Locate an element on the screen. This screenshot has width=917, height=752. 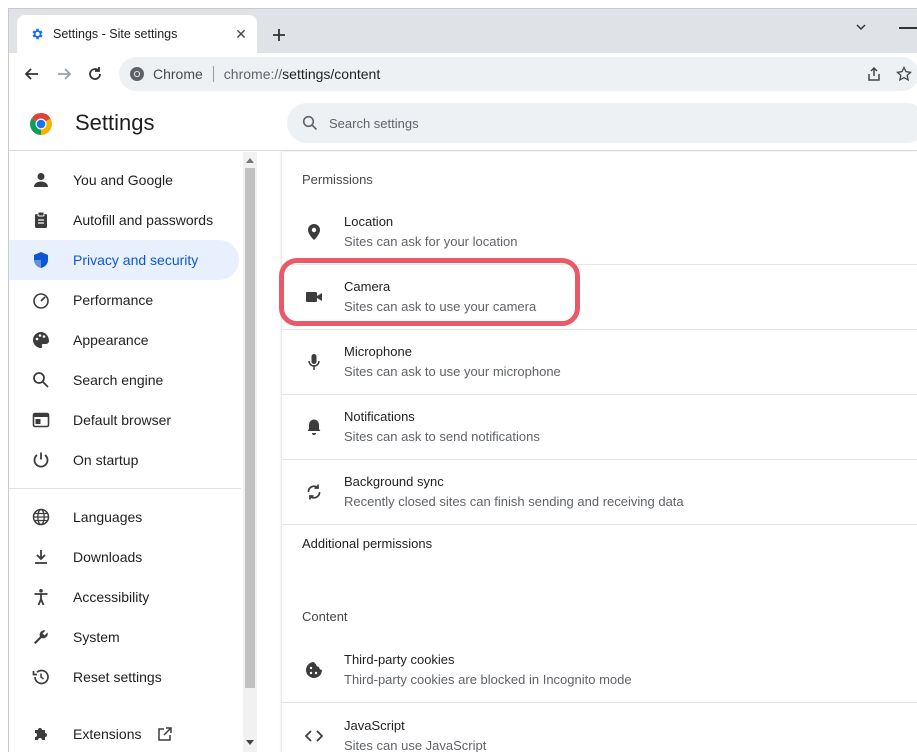
sidebar-item-system: System is located at coordinates (124, 637).